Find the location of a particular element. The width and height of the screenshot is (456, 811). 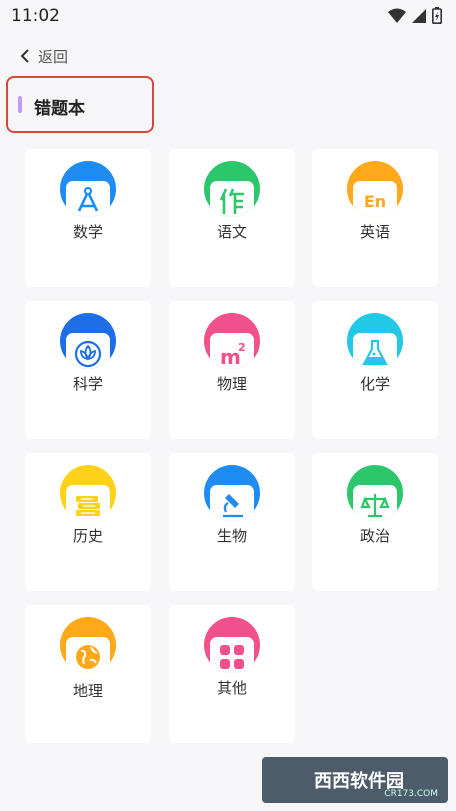

subject-card: 生物 is located at coordinates (232, 522).